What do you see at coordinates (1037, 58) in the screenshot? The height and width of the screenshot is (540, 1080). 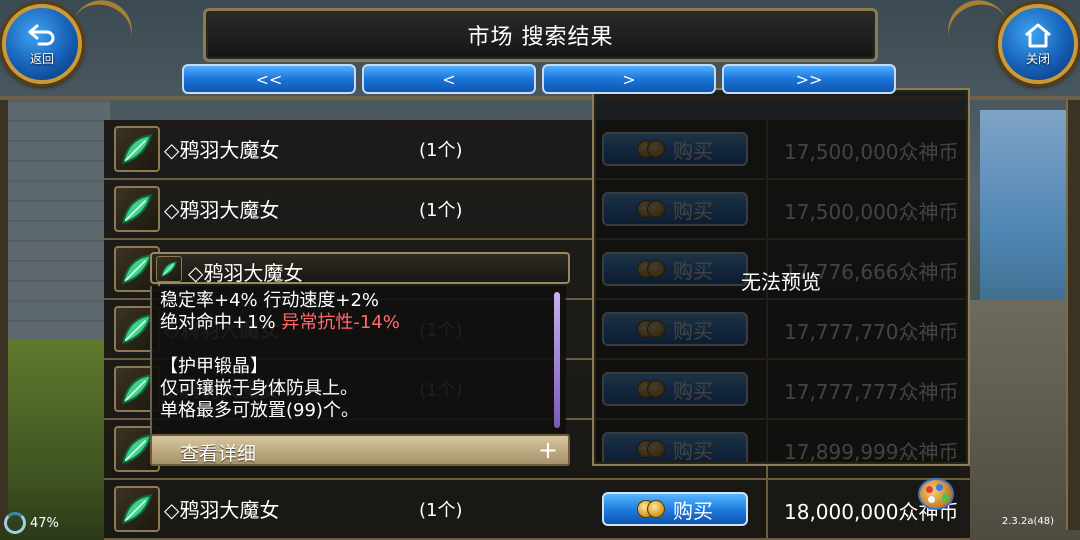 I see `close-label: 关闭` at bounding box center [1037, 58].